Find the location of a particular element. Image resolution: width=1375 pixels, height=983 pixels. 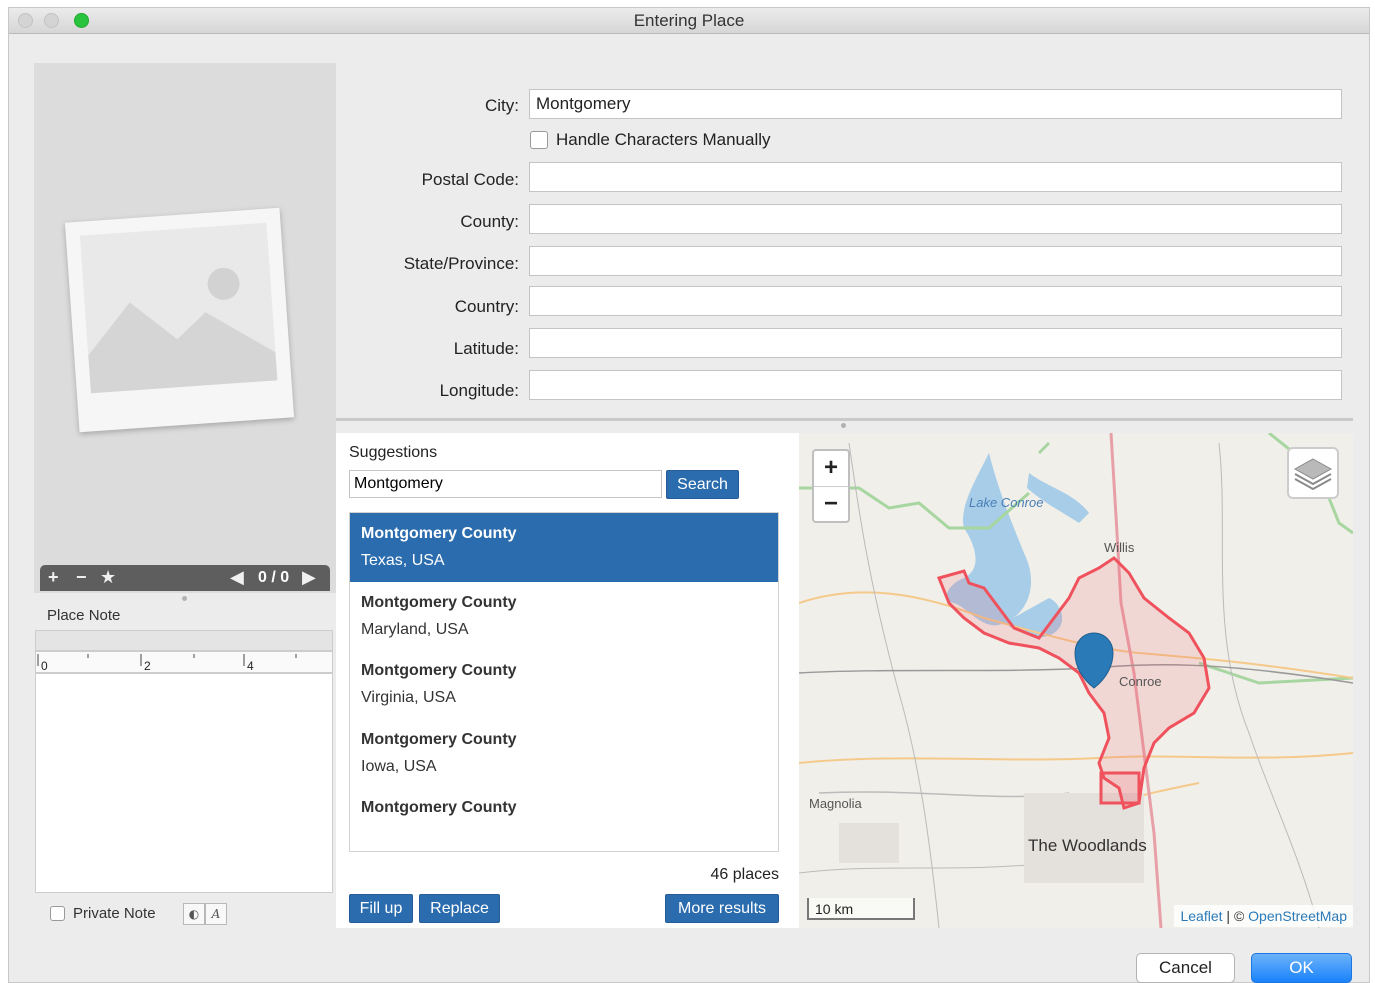

arrow-right-icon: ▶ is located at coordinates (309, 577).